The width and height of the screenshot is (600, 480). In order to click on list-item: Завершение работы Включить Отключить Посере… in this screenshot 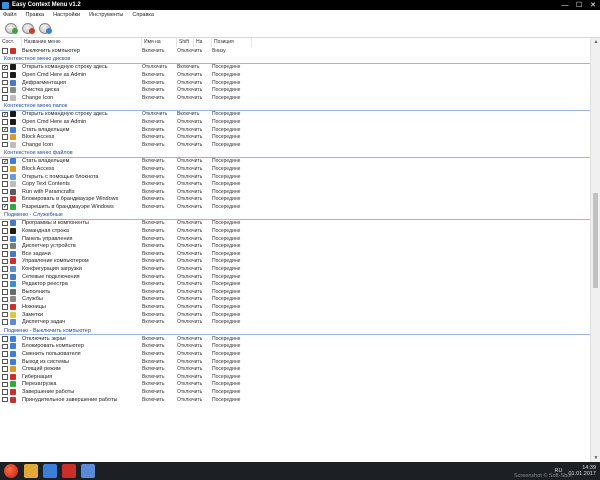, I will do `click(295, 392)`.